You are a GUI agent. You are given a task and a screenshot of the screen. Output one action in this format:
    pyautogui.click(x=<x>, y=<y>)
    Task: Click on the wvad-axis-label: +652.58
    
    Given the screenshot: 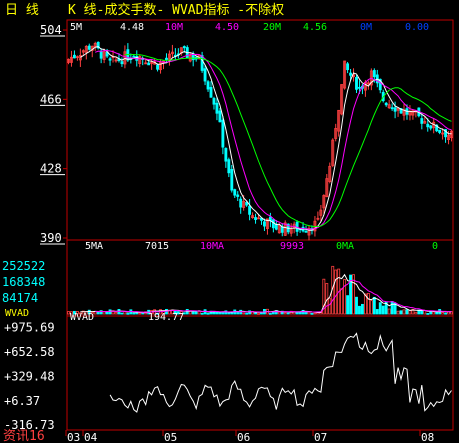 What is the action you would take?
    pyautogui.click(x=29, y=352)
    